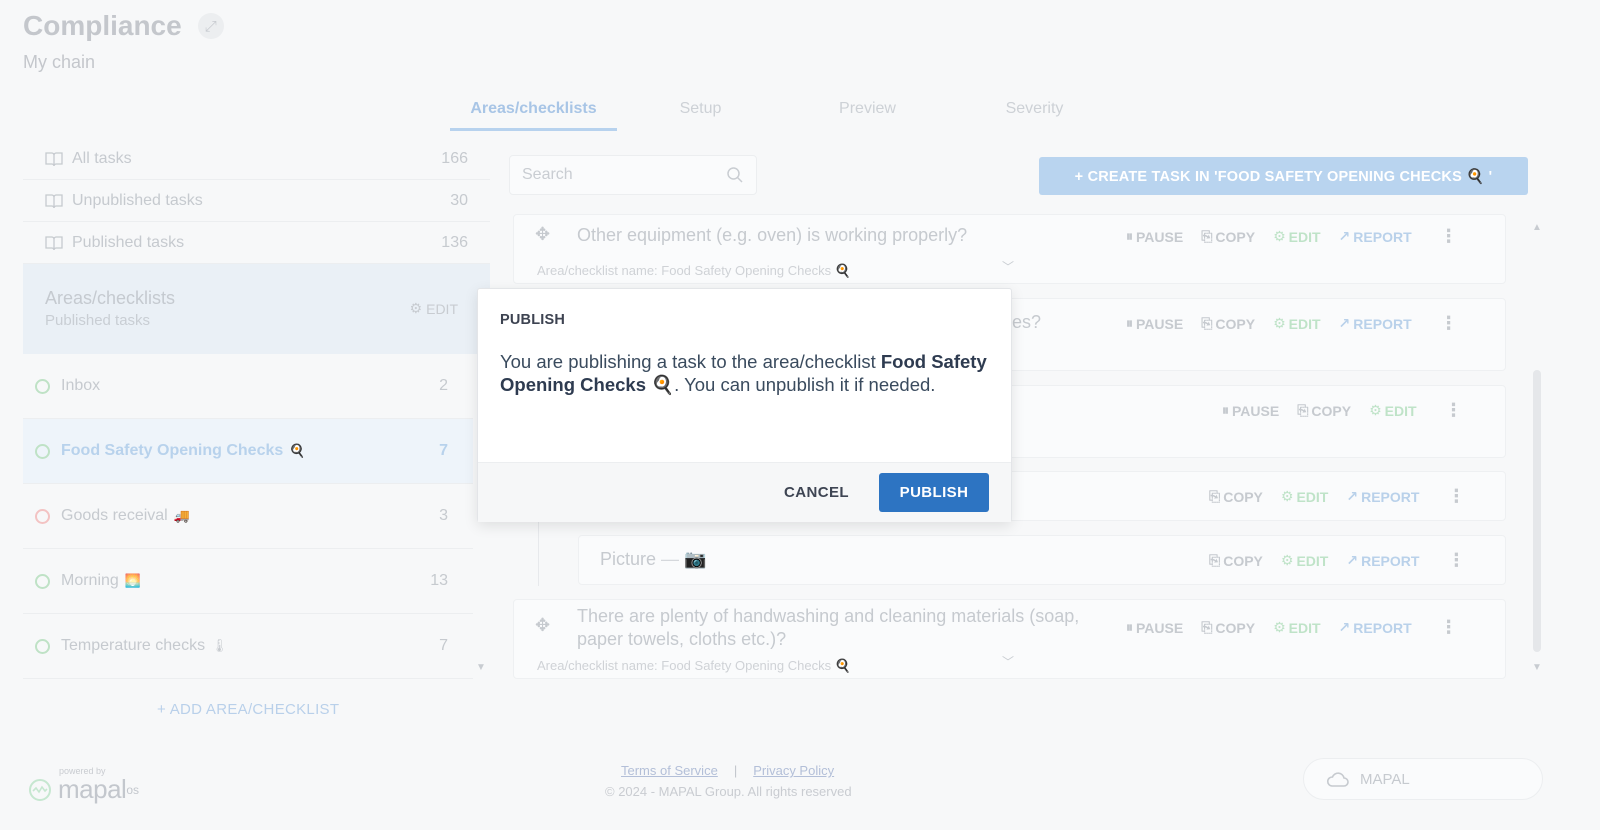  Describe the element at coordinates (744, 492) in the screenshot. I see `dialog-footer: CANCEL PUBLISH` at that location.